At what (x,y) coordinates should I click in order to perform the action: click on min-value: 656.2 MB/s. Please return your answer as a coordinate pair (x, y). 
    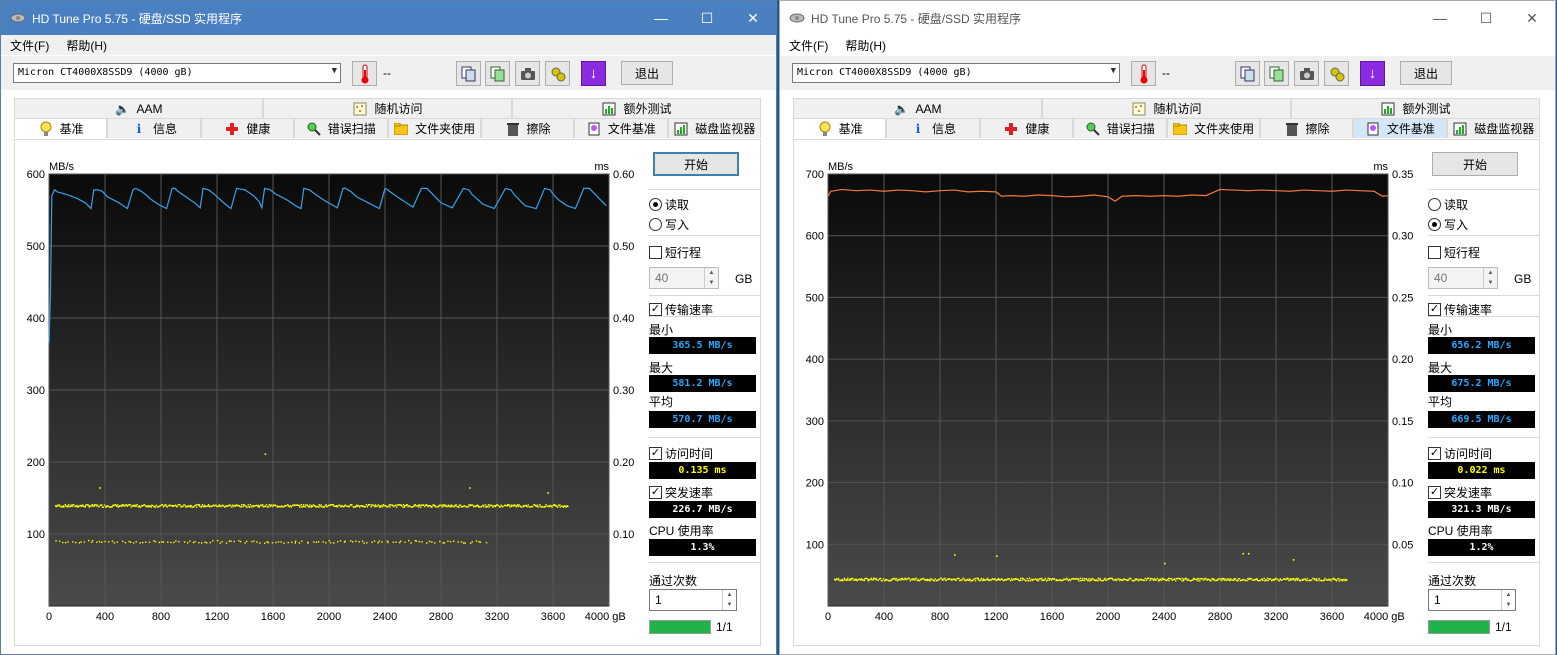
    Looking at the image, I should click on (1481, 345).